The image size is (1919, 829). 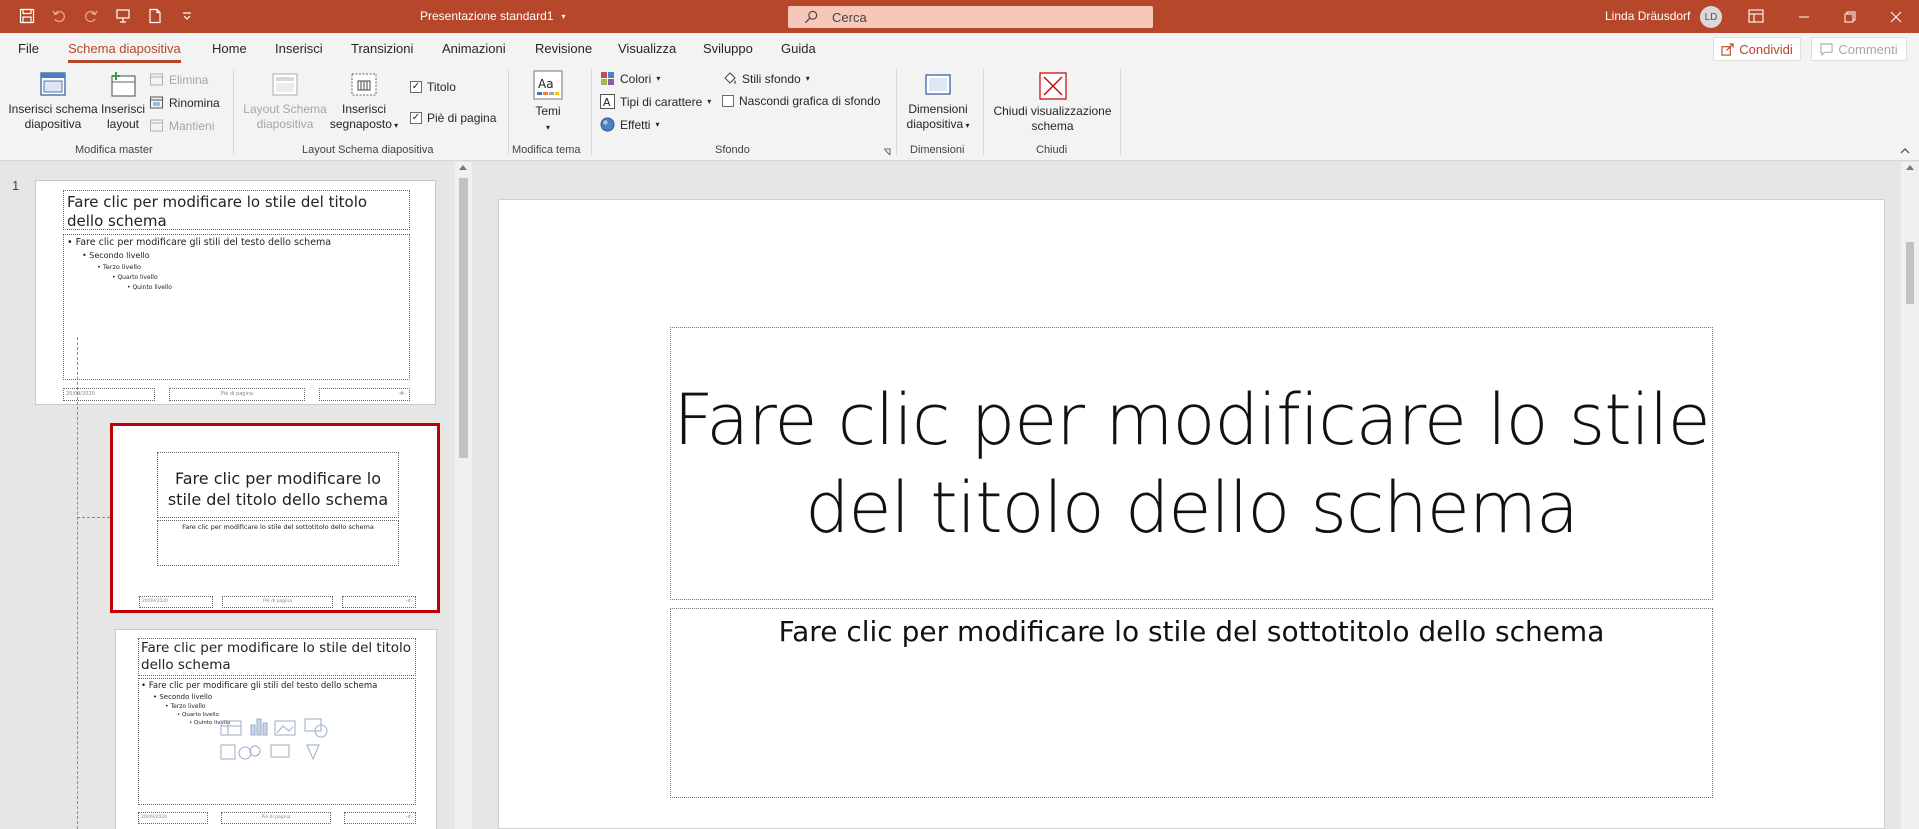 I want to click on delete-button: Elimina, so click(x=178, y=79).